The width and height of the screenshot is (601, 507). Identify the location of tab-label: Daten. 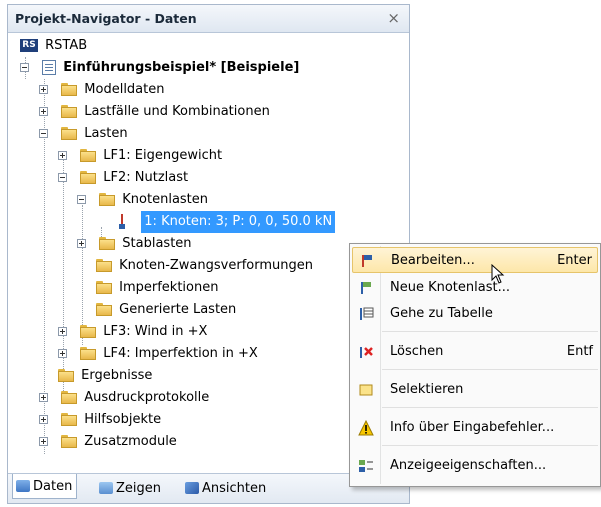
(53, 486).